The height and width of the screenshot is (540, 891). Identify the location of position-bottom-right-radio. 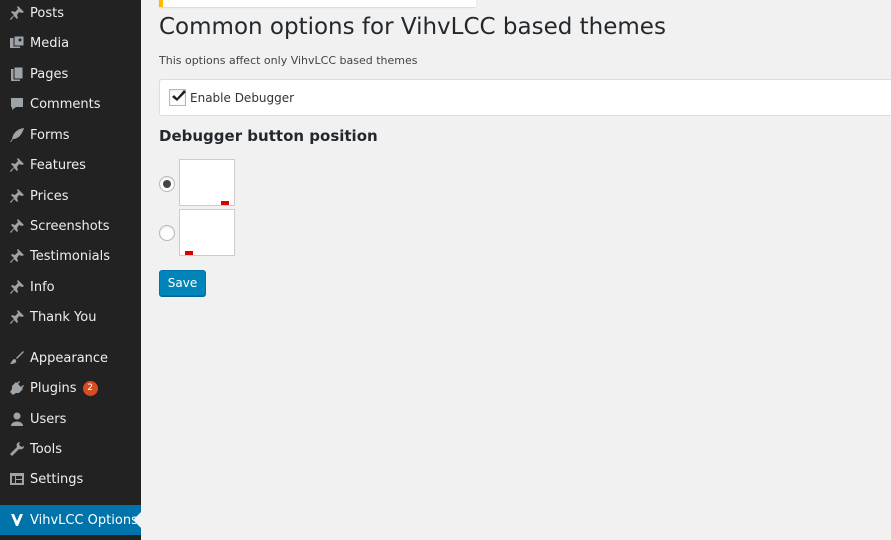
(167, 184).